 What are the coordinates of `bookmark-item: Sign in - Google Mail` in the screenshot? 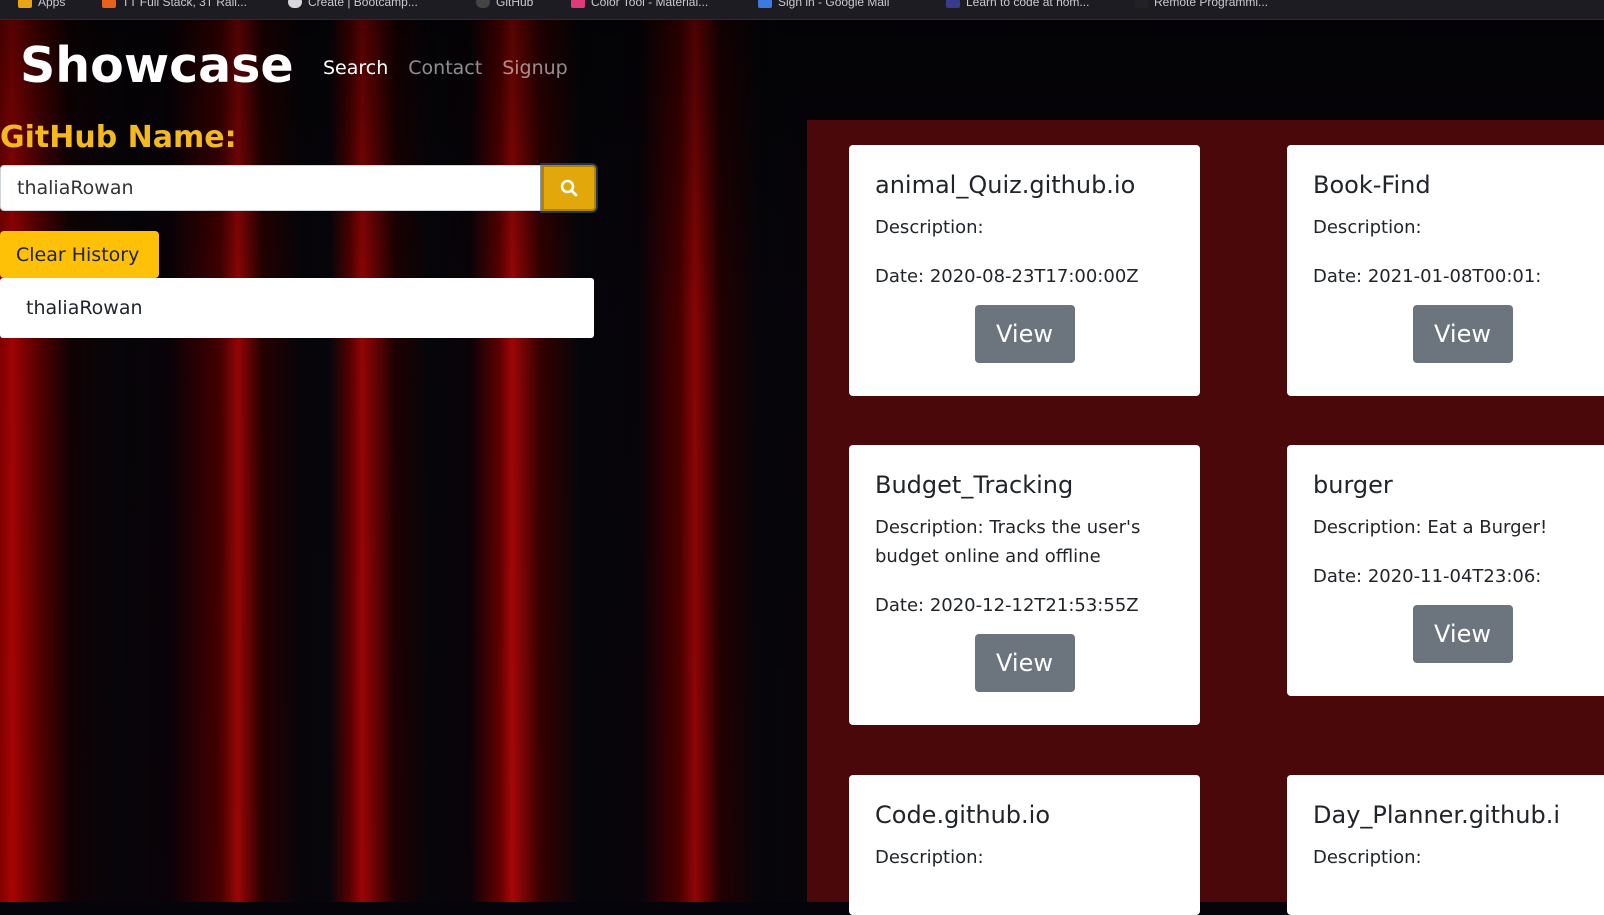 It's located at (823, 4).